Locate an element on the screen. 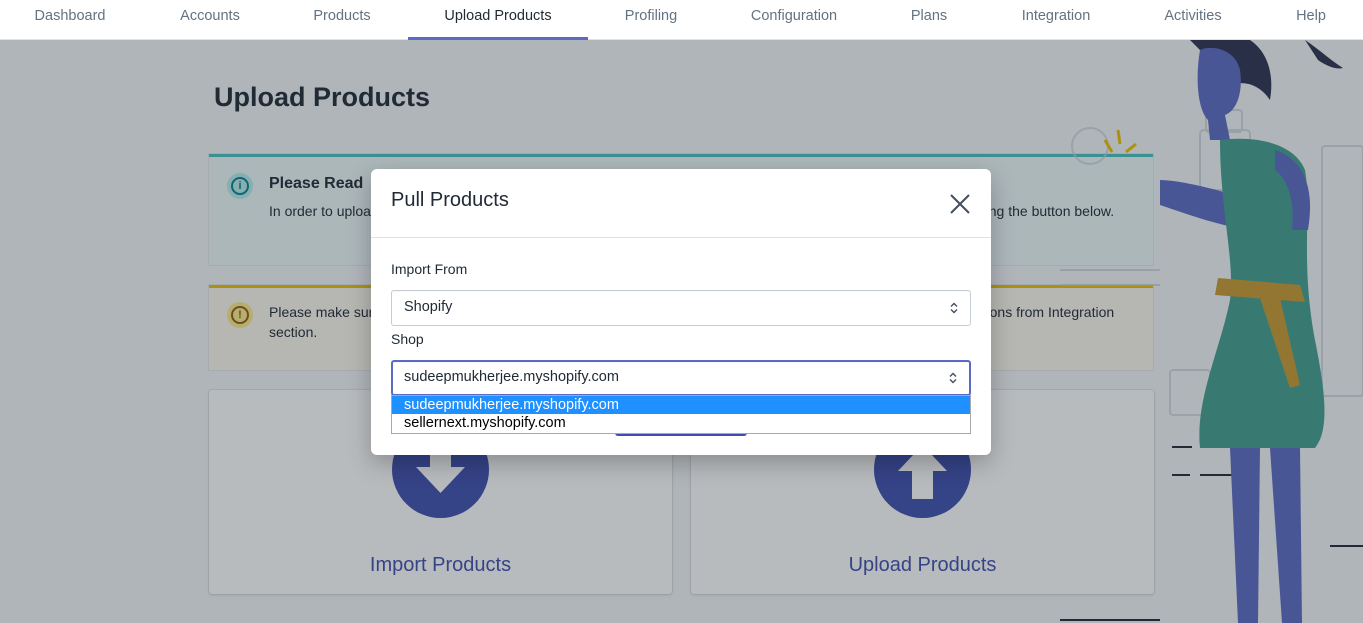 The width and height of the screenshot is (1363, 623). nav-tab-profiling: Profiling is located at coordinates (651, 20).